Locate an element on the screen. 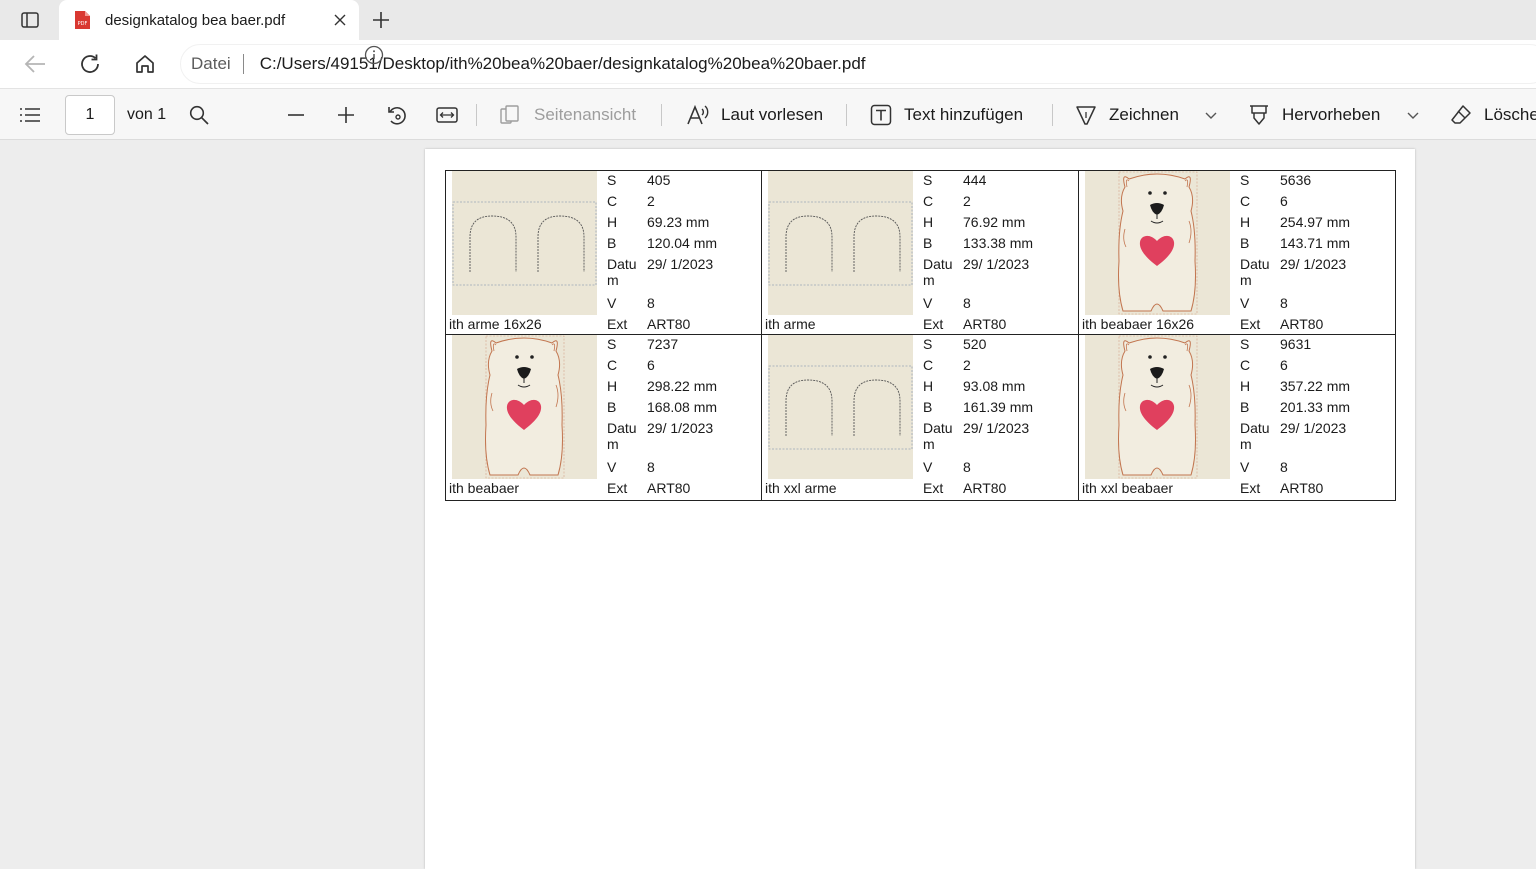 The height and width of the screenshot is (869, 1536). site-info-icon is located at coordinates (374, 55).